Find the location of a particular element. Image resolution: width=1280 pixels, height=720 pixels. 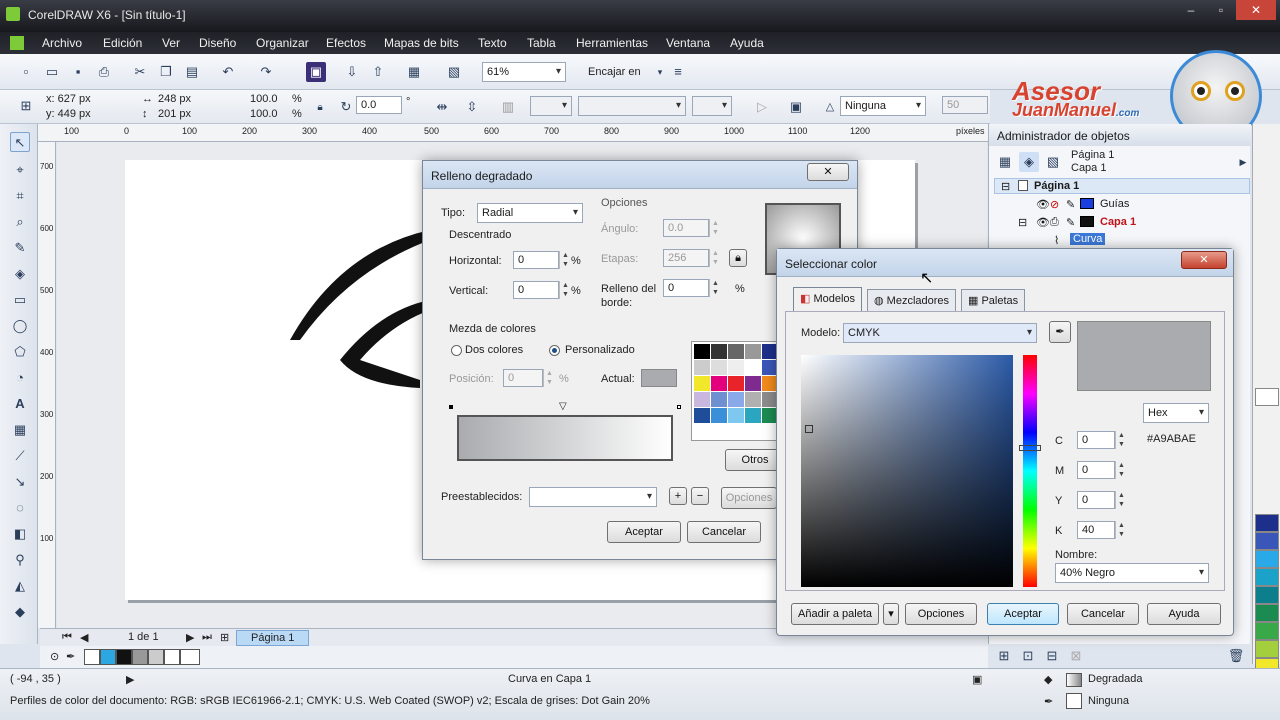

dimension-tool-icon: ⟋ is located at coordinates (20, 456).